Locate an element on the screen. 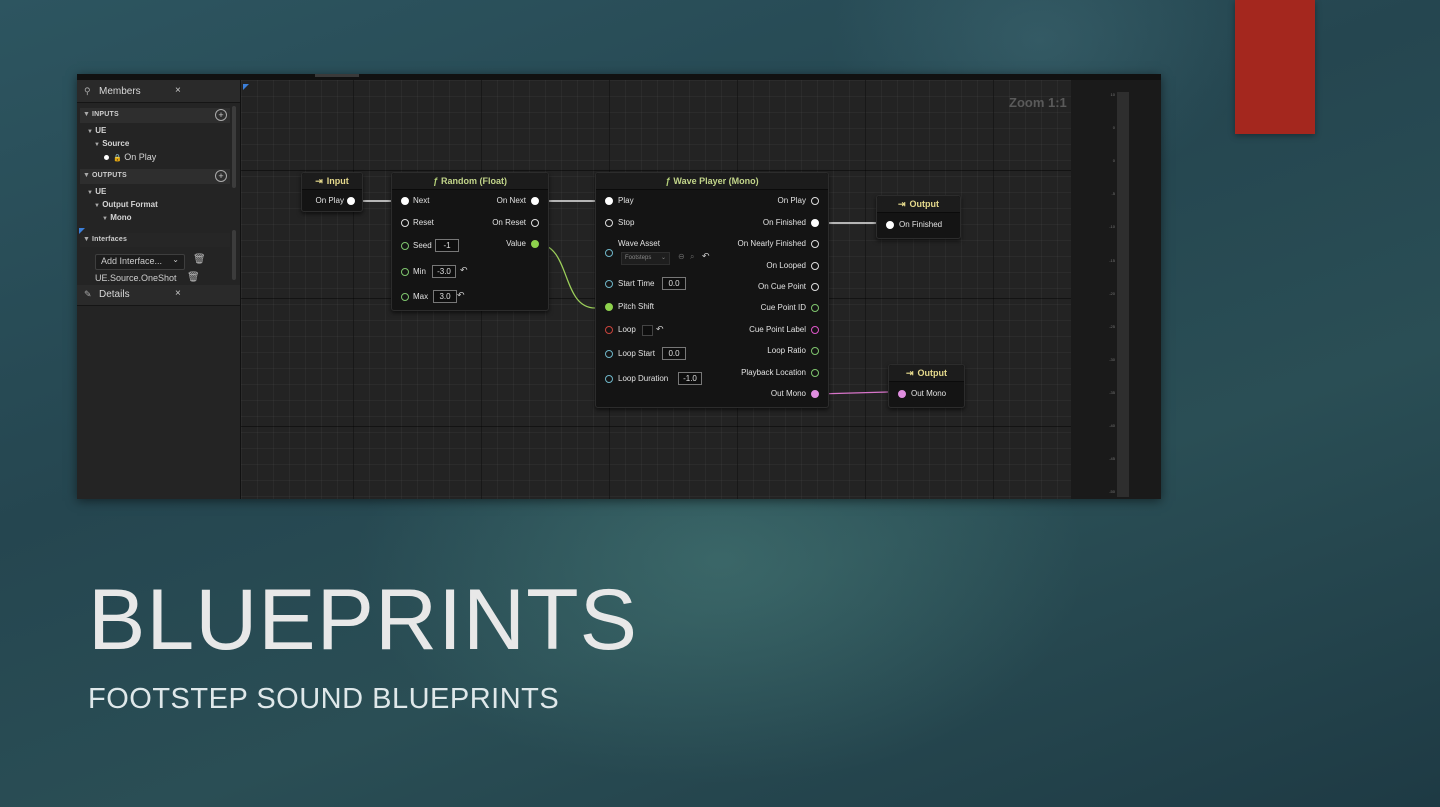 Image resolution: width=1440 pixels, height=807 pixels. pin-max-in is located at coordinates (405, 297).